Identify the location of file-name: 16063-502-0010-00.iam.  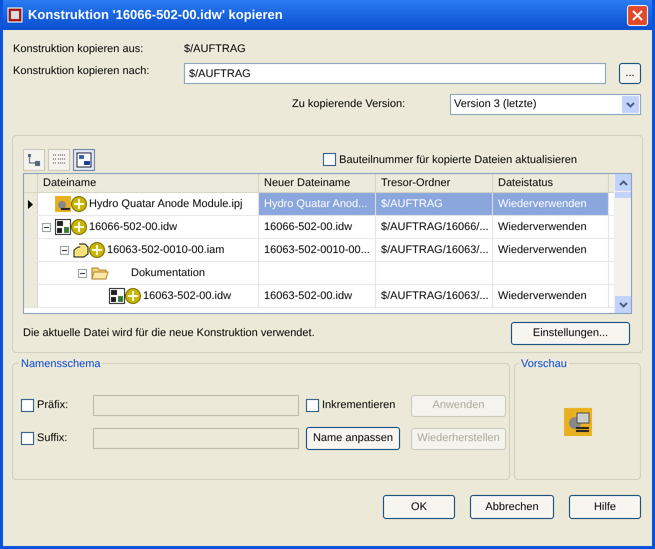
(165, 250).